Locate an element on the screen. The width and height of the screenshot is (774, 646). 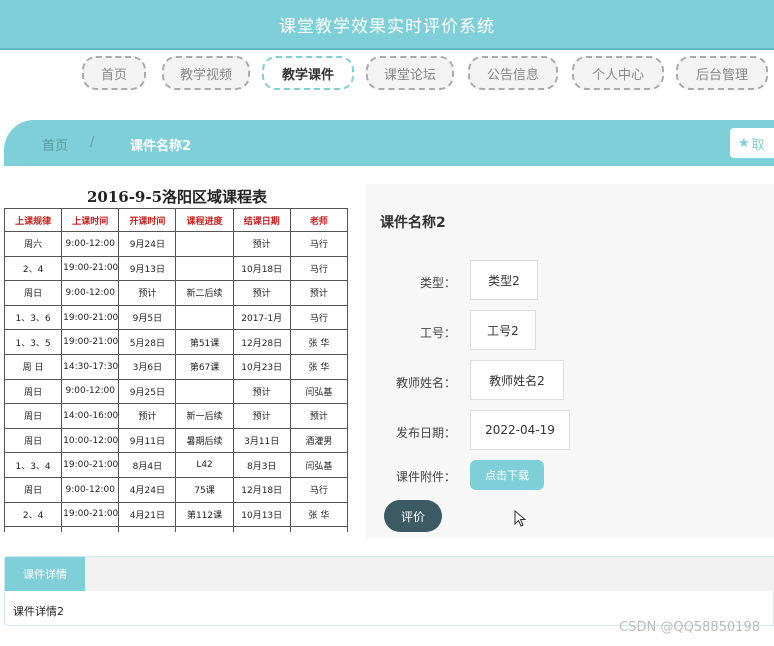
schedule-cell: 10月13日 is located at coordinates (261, 514).